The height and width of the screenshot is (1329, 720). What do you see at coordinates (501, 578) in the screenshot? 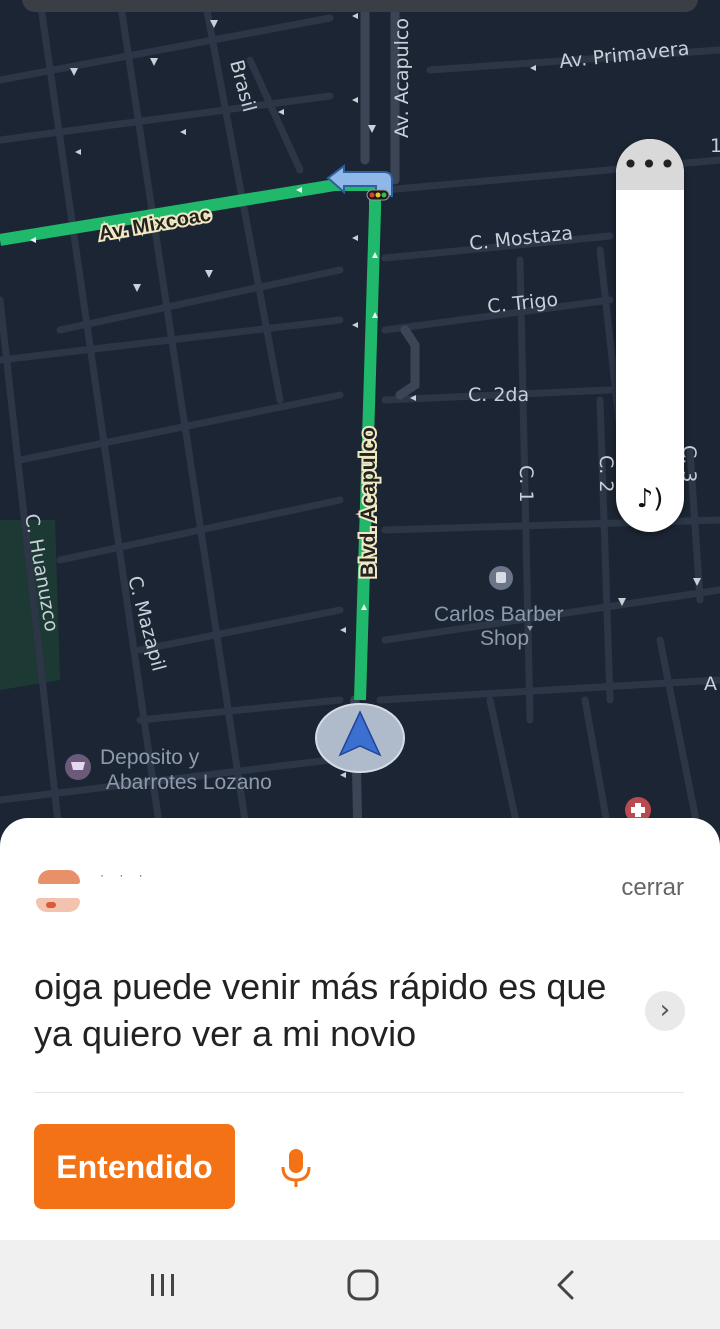
I see `barber-shop-icon` at bounding box center [501, 578].